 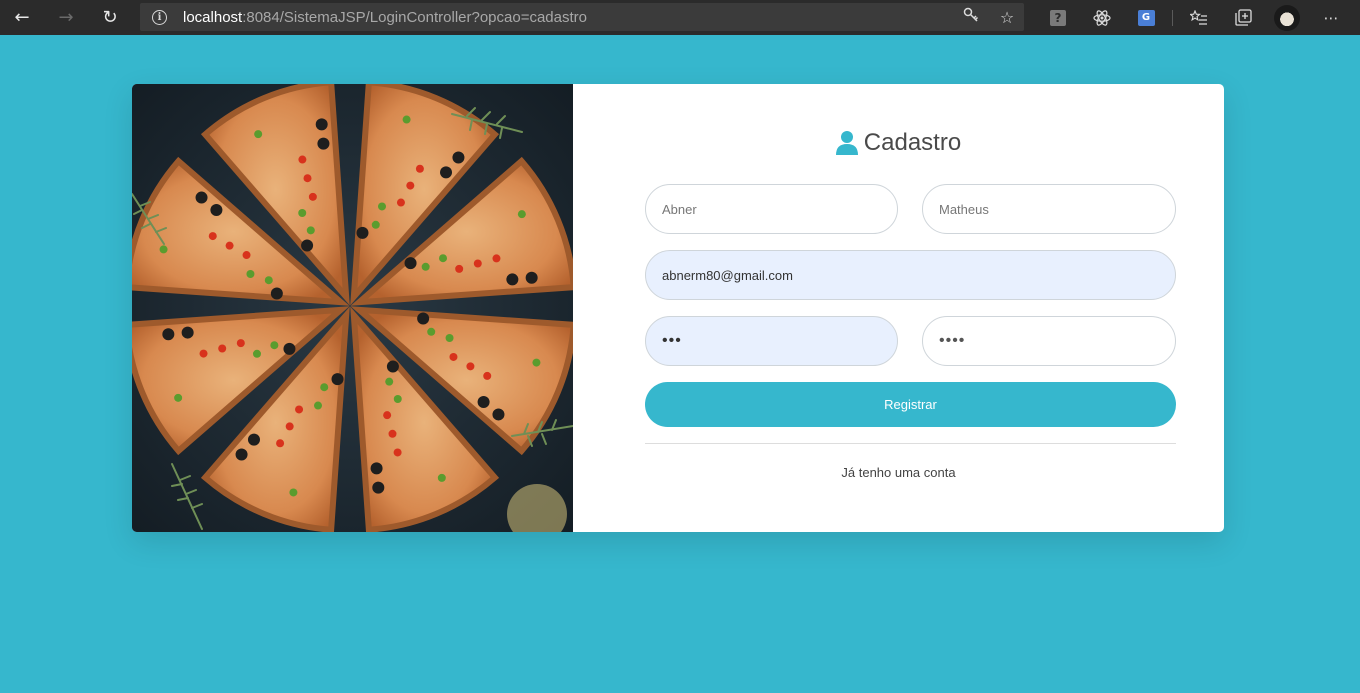 I want to click on url-host: localhost, so click(x=213, y=17).